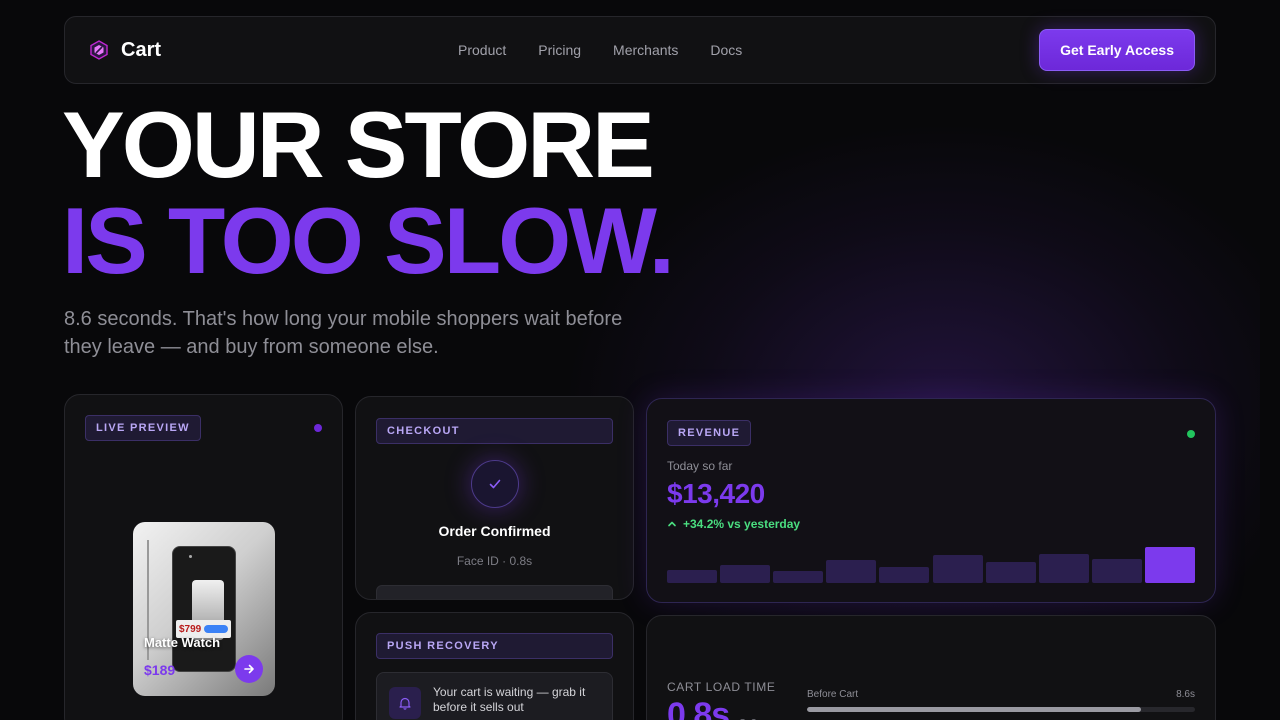  I want to click on revenue-bar-chart, so click(931, 563).